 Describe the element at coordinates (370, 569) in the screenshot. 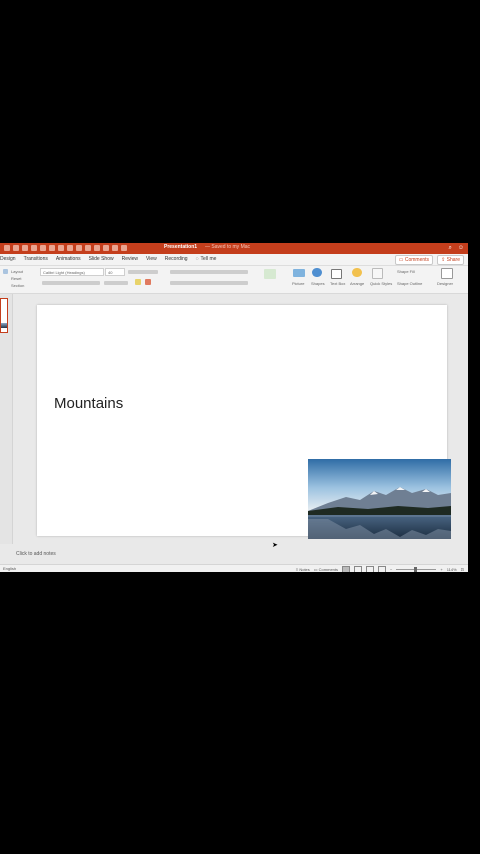

I see `reading-view-icon` at that location.